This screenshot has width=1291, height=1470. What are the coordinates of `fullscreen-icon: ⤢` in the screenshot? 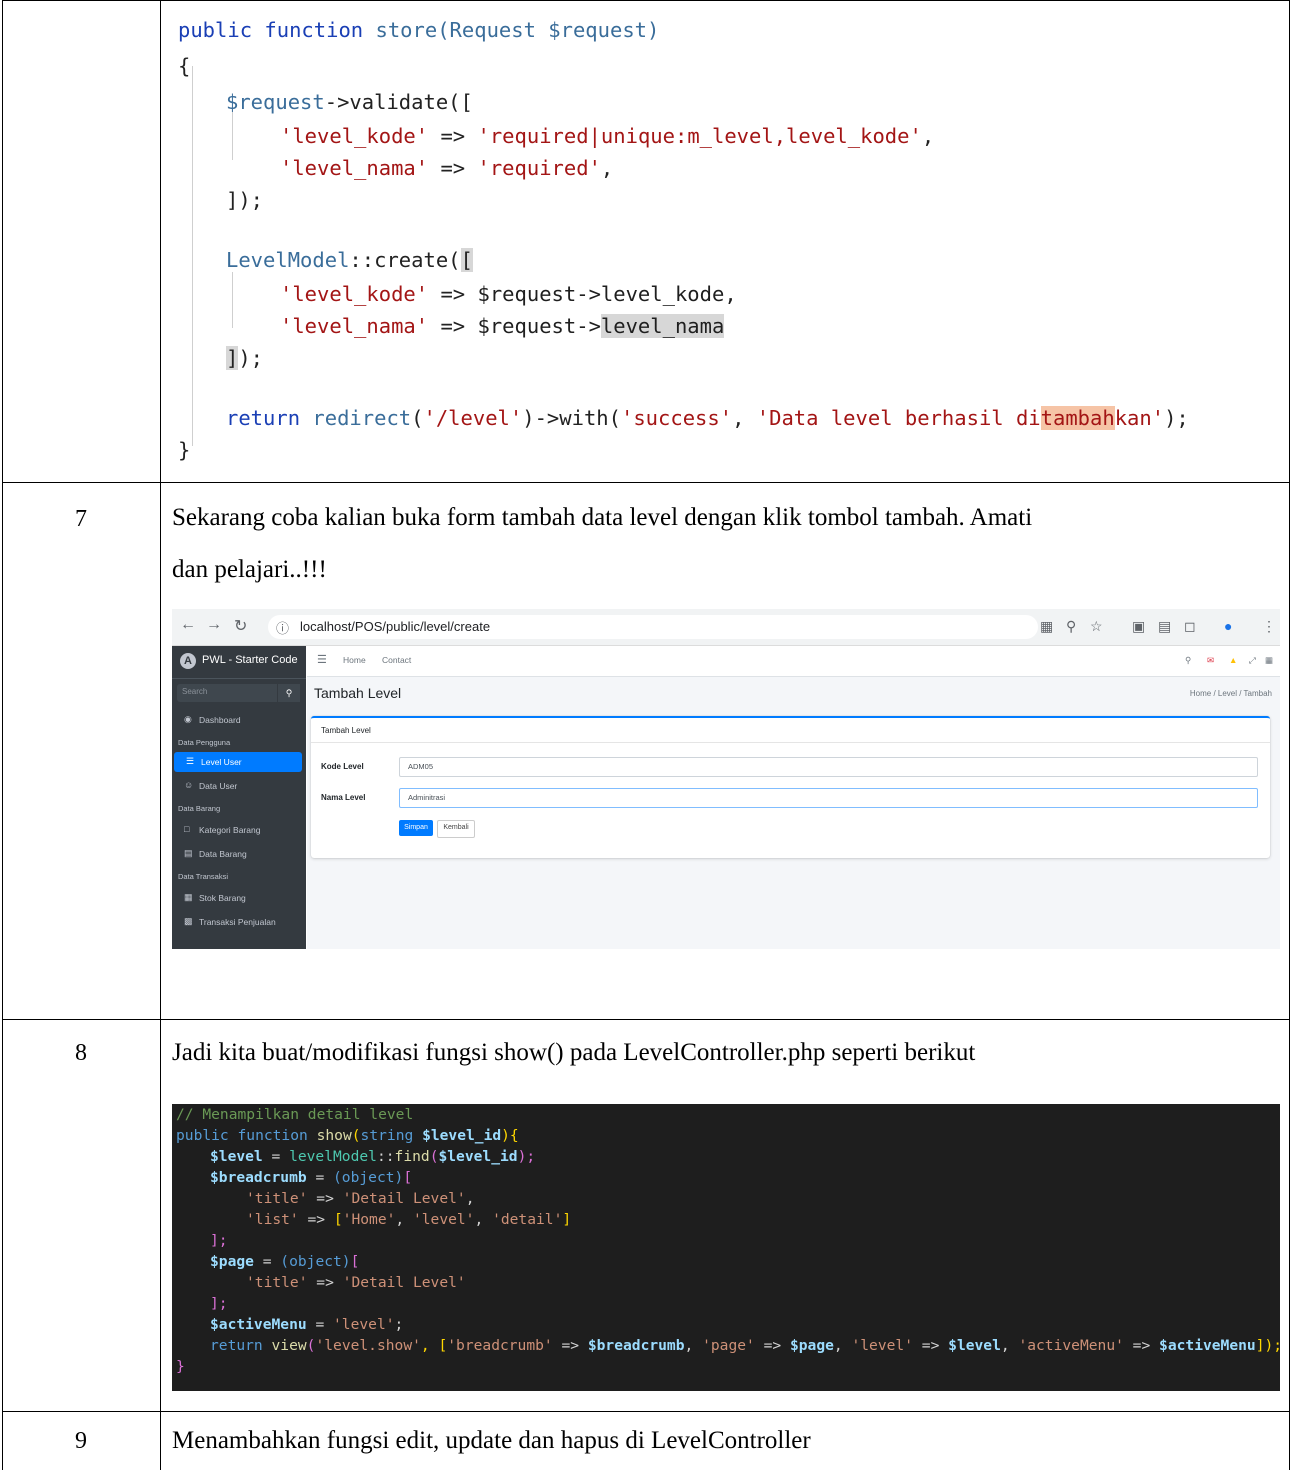 It's located at (1252, 660).